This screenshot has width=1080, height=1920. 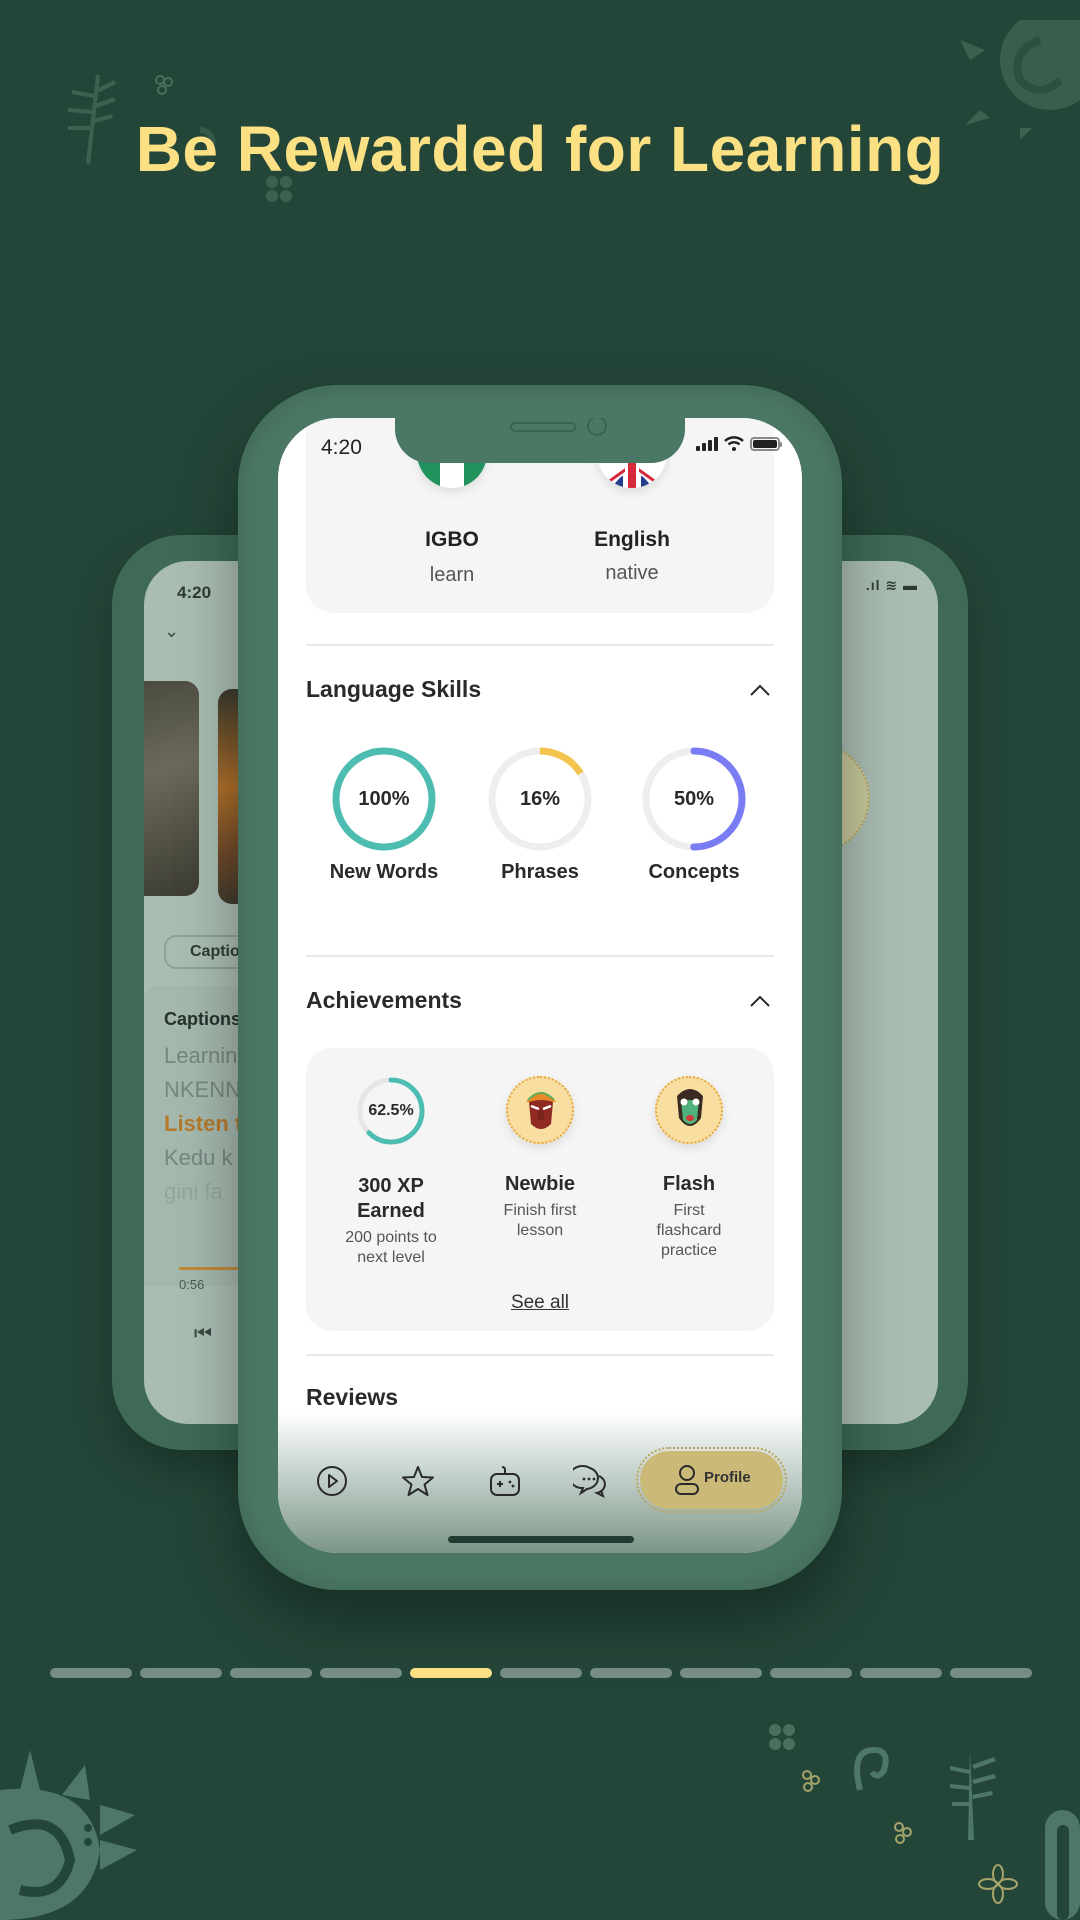 I want to click on language-skills-title: Language Skills, so click(x=394, y=689).